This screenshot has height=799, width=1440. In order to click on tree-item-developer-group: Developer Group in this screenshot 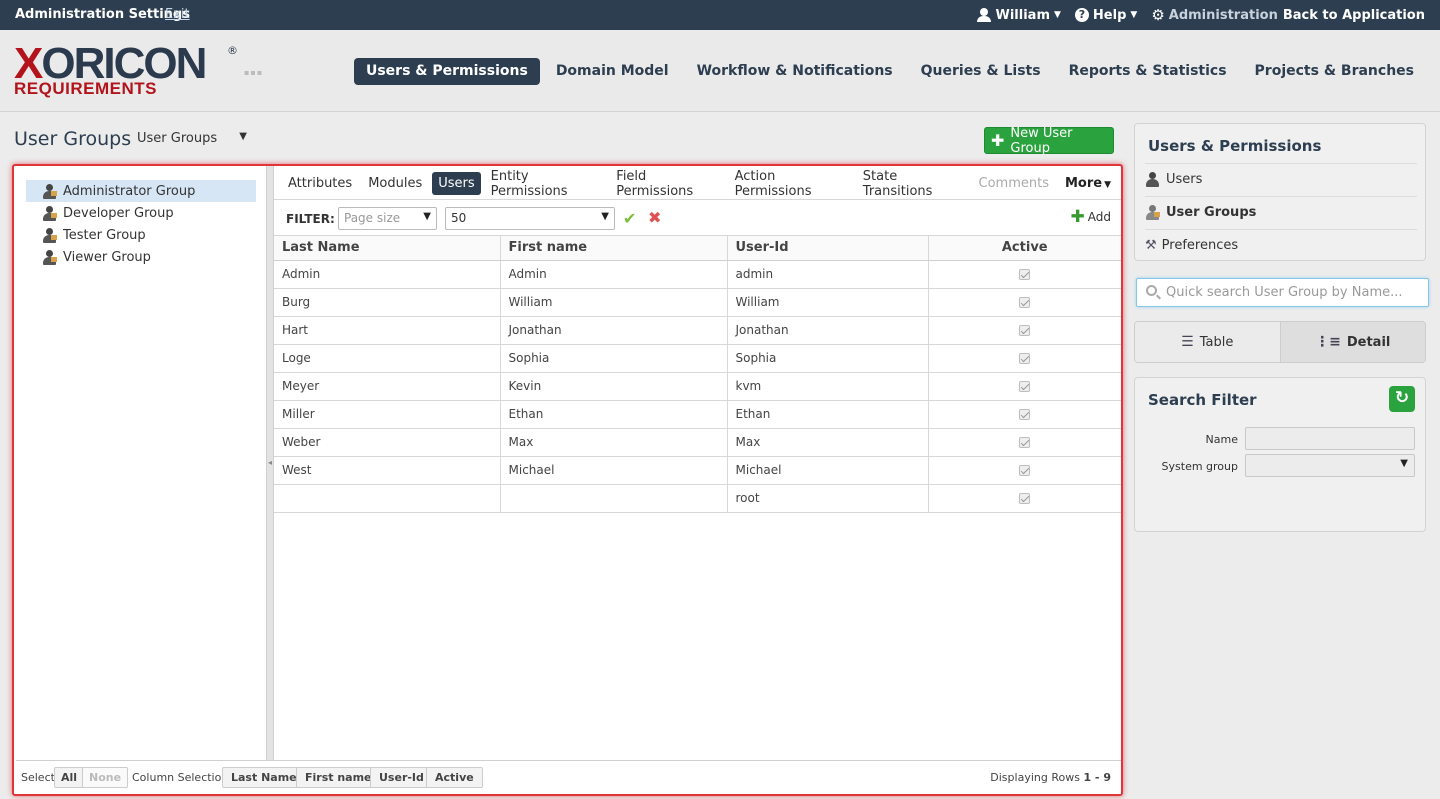, I will do `click(141, 213)`.